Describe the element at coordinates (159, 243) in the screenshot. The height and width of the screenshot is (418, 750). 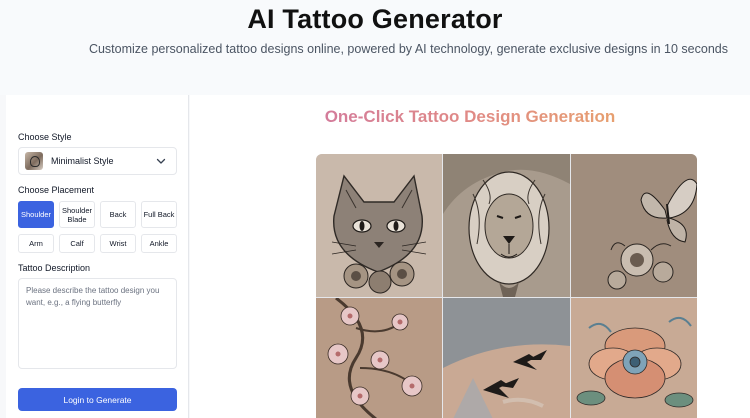
I see `placement-ankle: Ankle` at that location.